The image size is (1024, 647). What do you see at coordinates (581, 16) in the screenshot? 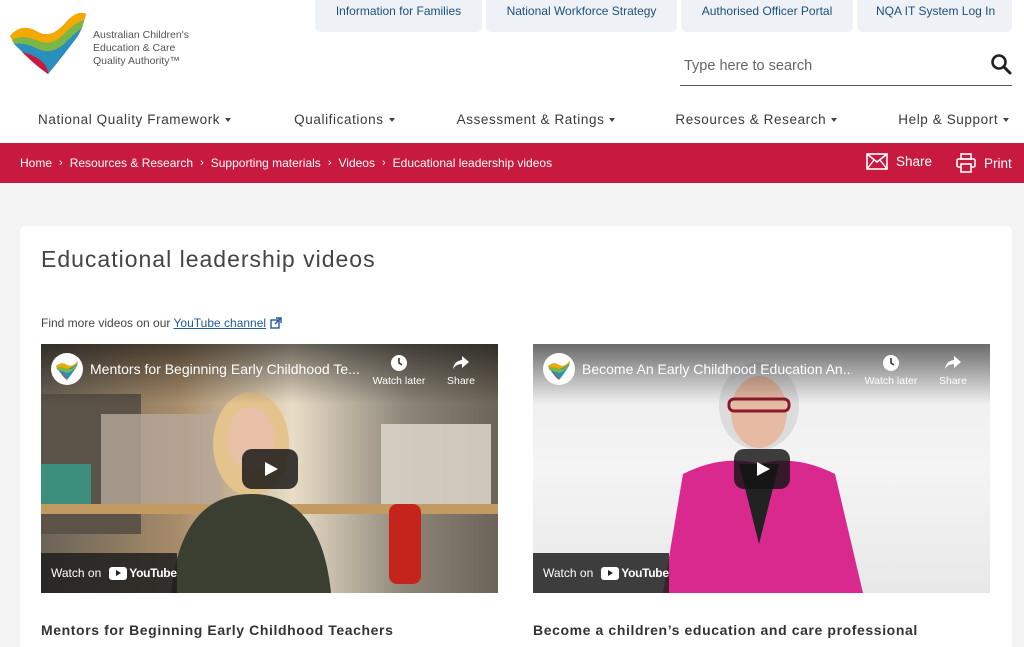
I see `top-link-national-workforce-strategy: National Workforce Strategy` at bounding box center [581, 16].